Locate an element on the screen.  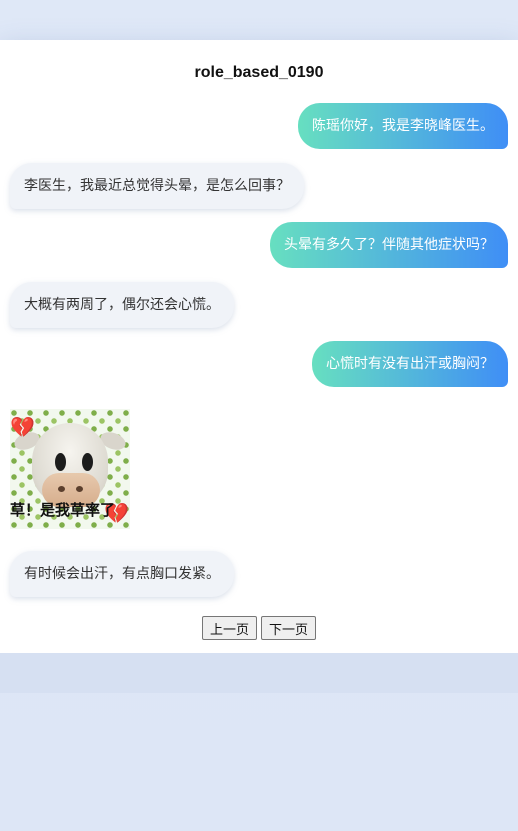
pagination: 上一页 下一页 is located at coordinates (259, 628).